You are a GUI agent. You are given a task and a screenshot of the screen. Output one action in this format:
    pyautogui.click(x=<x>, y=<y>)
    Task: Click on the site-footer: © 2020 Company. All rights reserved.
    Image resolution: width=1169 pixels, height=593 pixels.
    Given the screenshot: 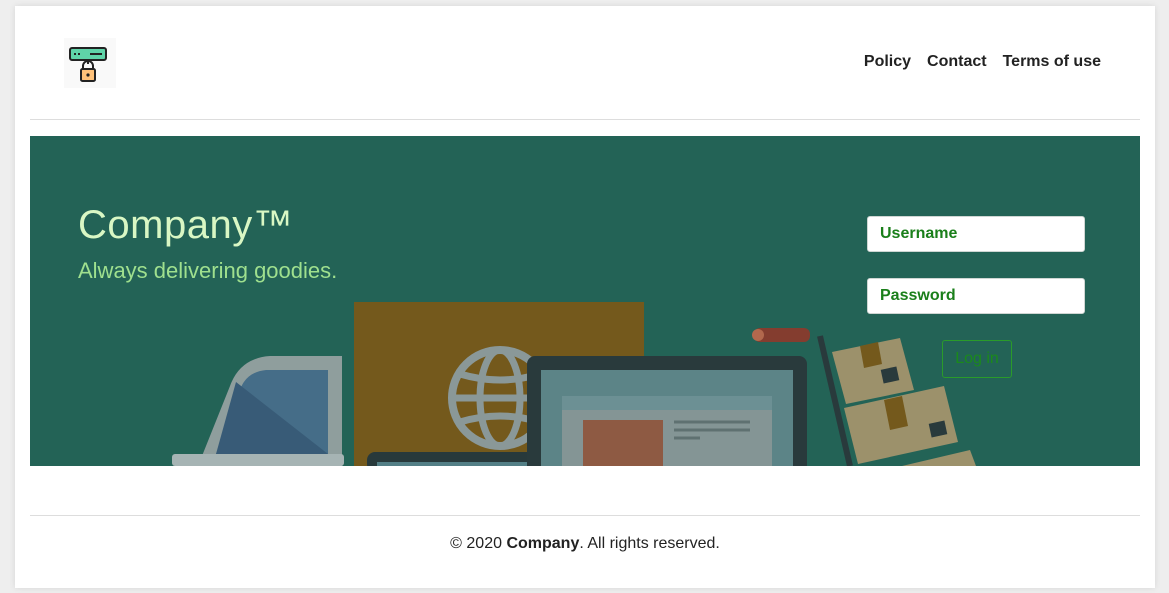 What is the action you would take?
    pyautogui.click(x=585, y=544)
    